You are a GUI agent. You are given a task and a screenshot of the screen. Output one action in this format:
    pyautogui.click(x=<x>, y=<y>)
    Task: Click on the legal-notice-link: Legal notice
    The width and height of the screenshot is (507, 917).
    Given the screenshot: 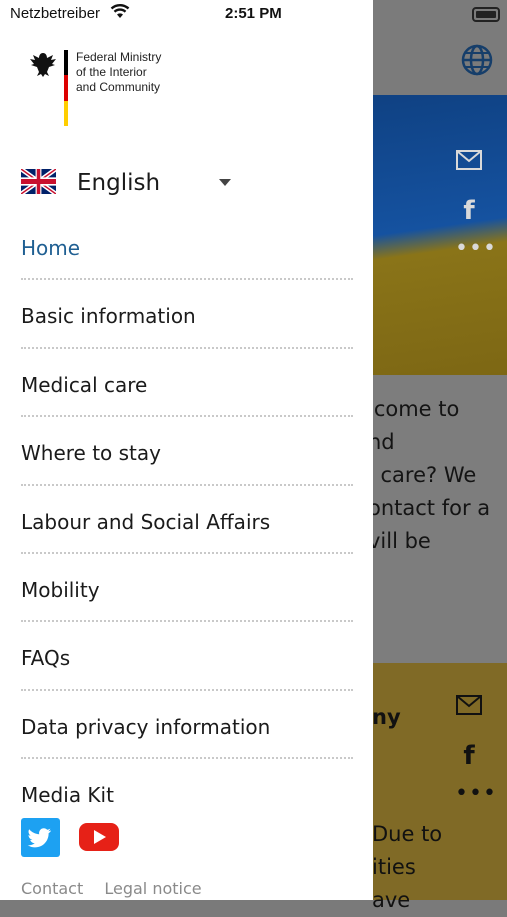 What is the action you would take?
    pyautogui.click(x=152, y=888)
    